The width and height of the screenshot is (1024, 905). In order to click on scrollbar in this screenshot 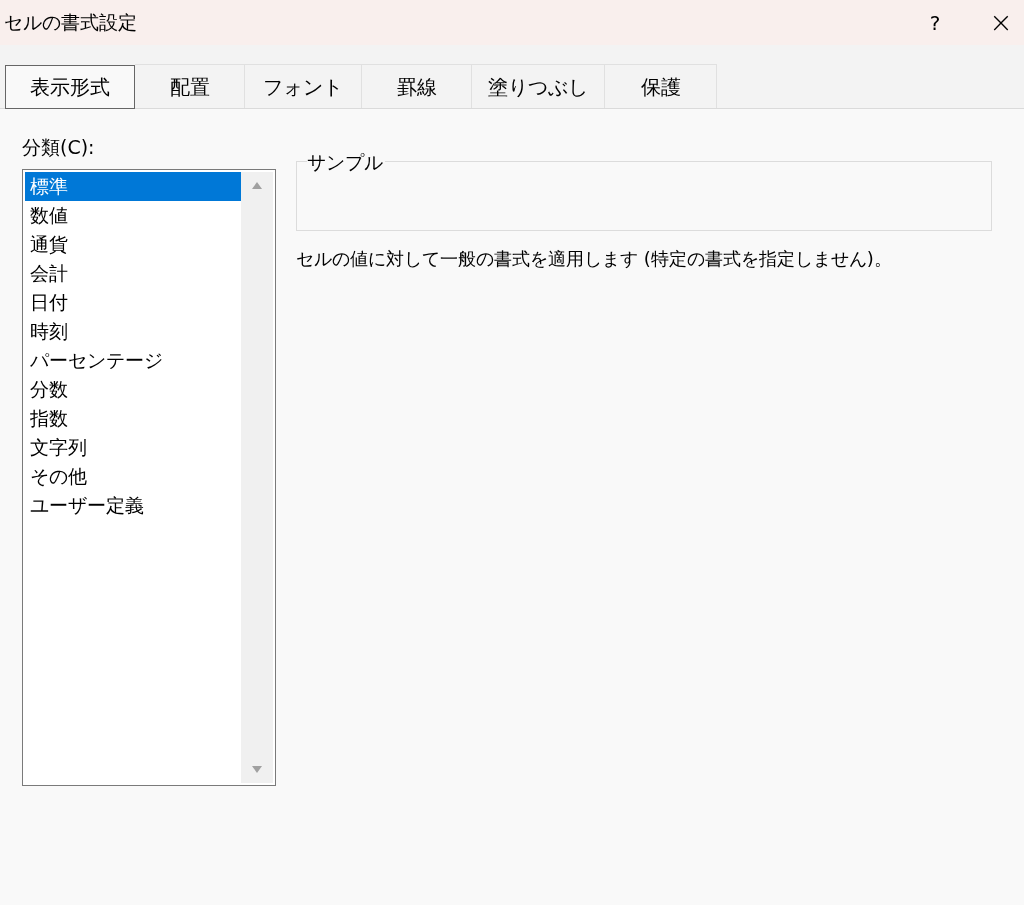, I will do `click(257, 477)`.